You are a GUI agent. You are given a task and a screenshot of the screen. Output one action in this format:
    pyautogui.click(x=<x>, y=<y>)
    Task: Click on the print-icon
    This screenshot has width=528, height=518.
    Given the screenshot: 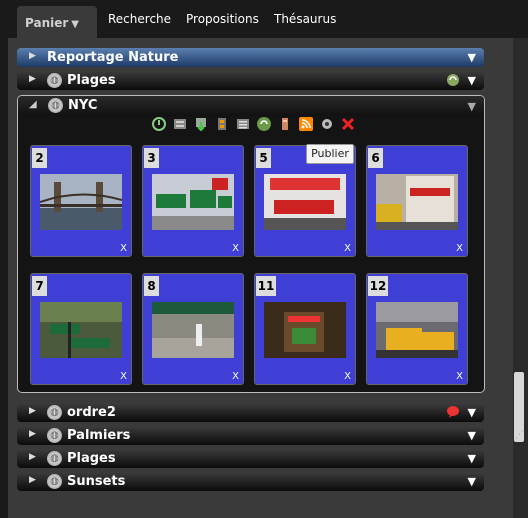 What is the action you would take?
    pyautogui.click(x=180, y=124)
    